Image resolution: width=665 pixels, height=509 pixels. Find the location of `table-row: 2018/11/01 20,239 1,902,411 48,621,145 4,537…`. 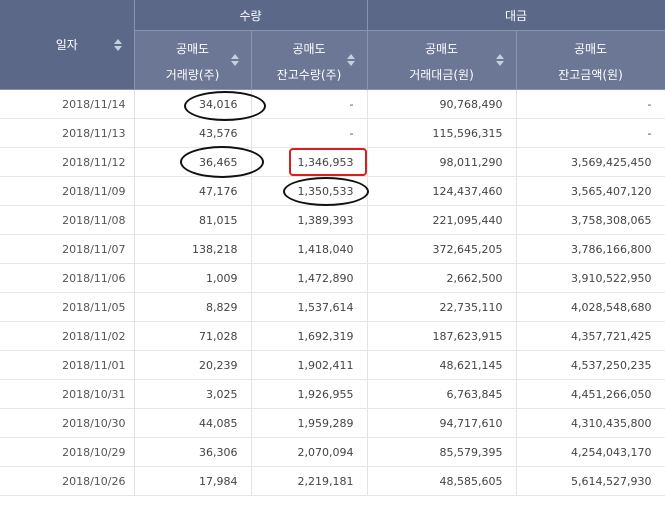

table-row: 2018/11/01 20,239 1,902,411 48,621,145 4,537… is located at coordinates (332, 365).